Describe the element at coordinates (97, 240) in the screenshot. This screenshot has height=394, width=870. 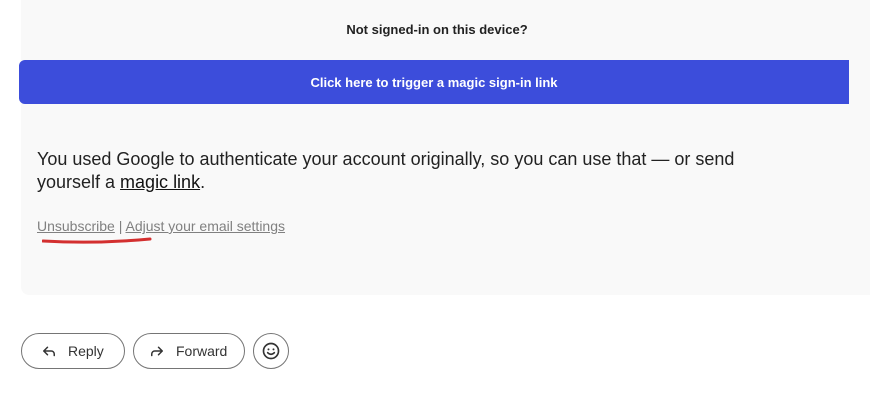
I see `red-underline-annotation` at that location.